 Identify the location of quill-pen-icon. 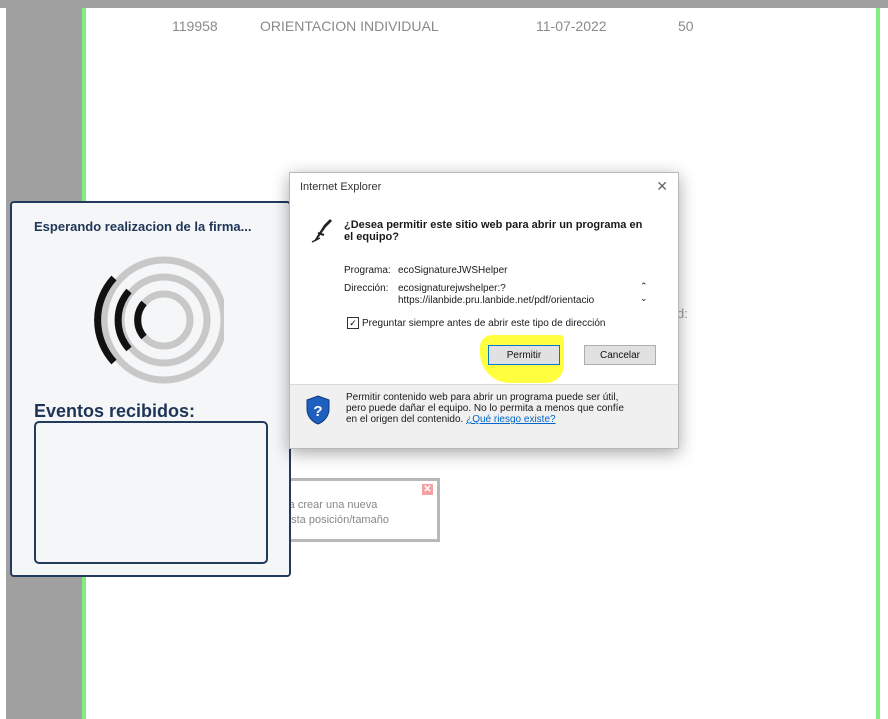
(321, 231).